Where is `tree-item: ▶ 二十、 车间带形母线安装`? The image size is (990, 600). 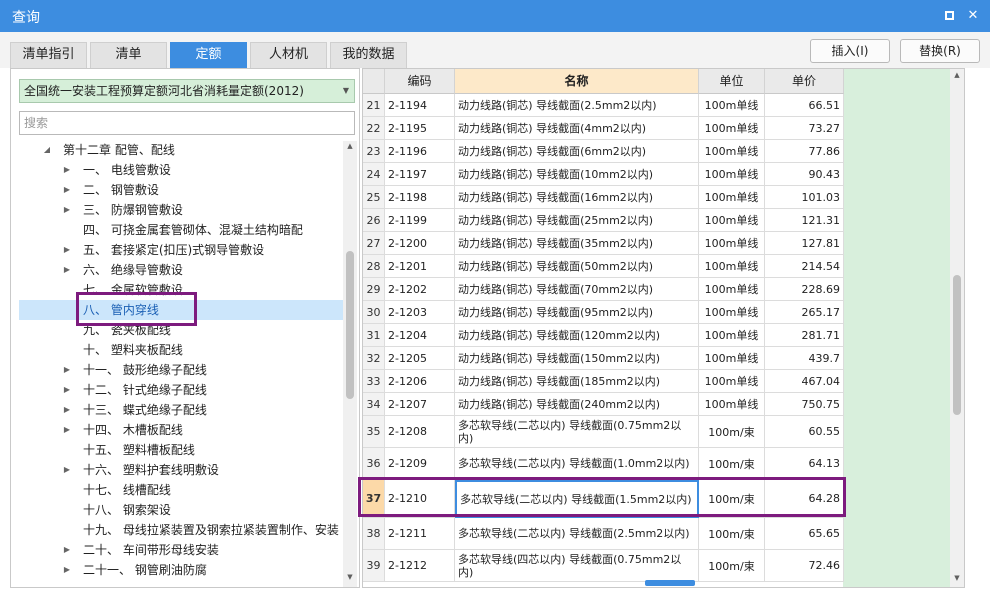 tree-item: ▶ 二十、 车间带形母线安装 is located at coordinates (181, 550).